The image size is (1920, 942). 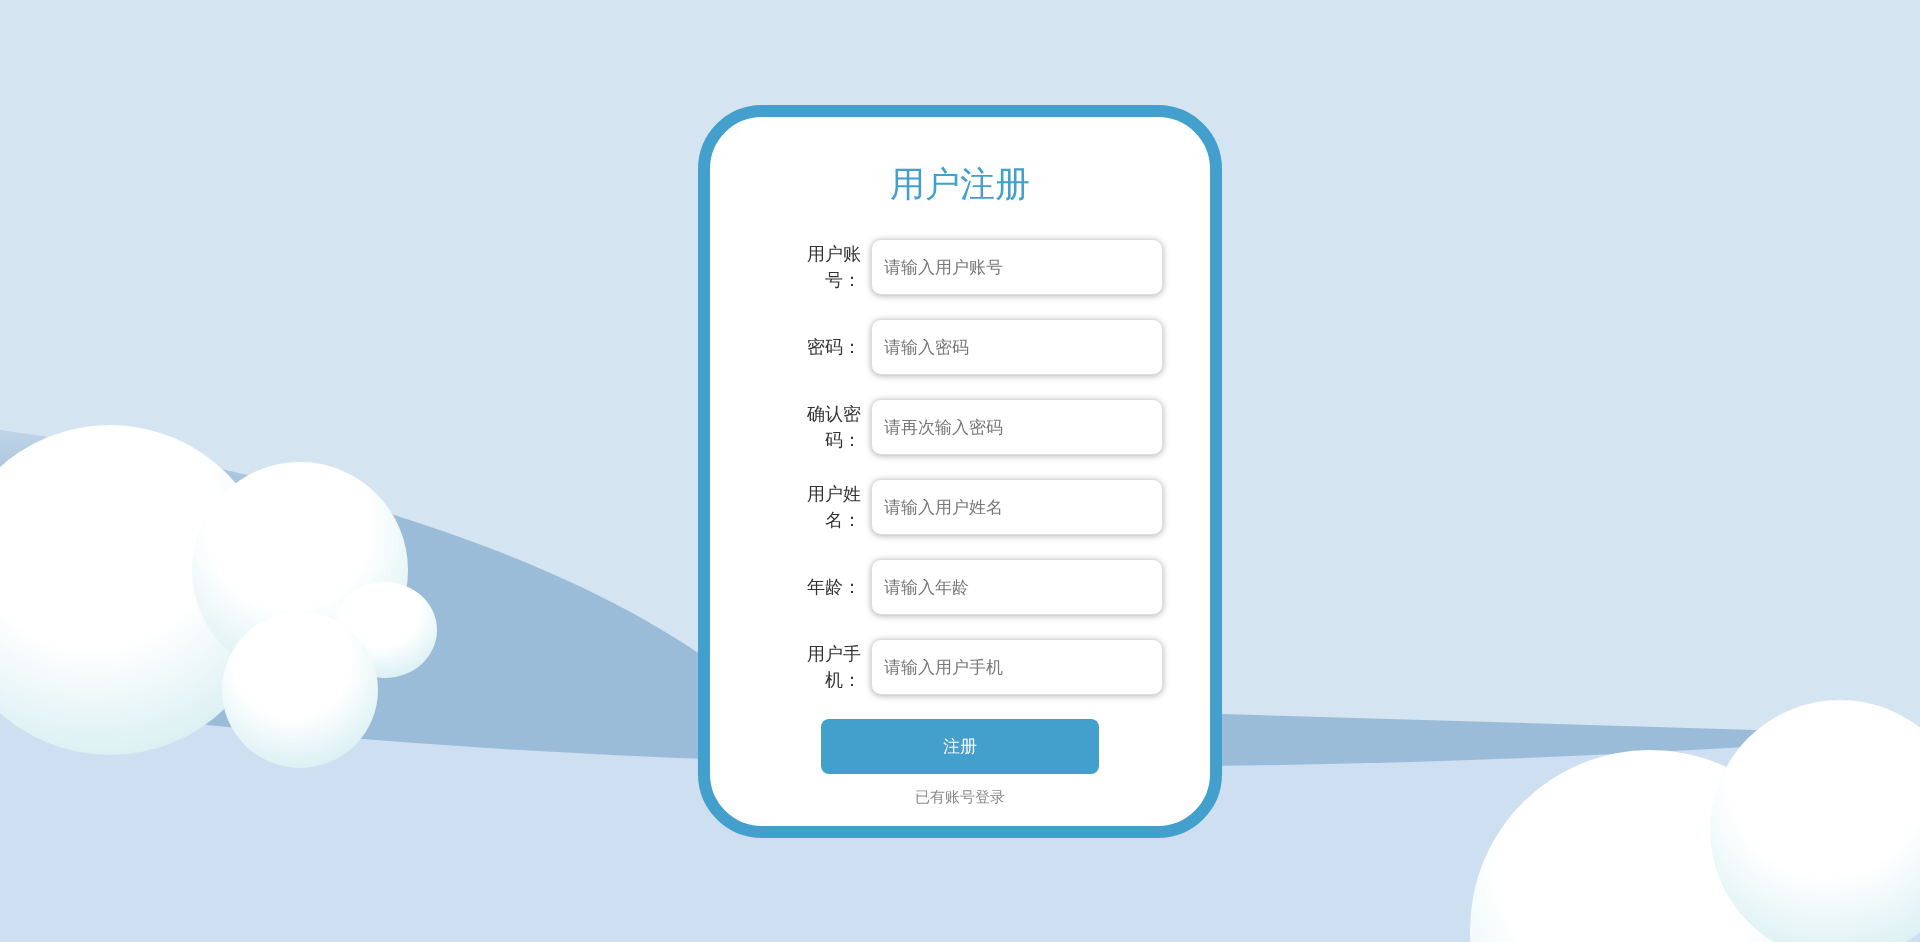 I want to click on field-label: 确认密码：, so click(x=833, y=427).